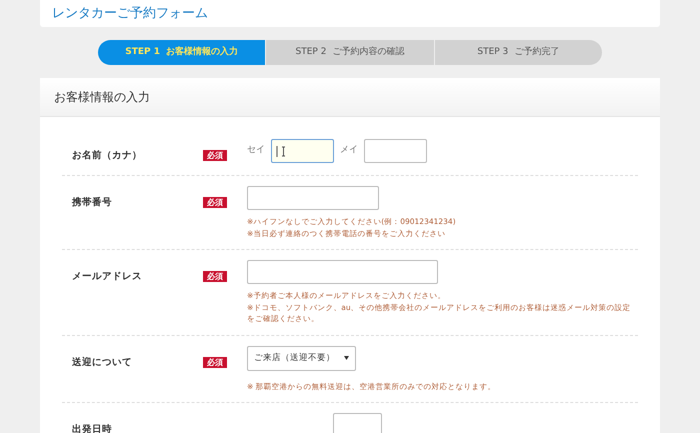 The height and width of the screenshot is (433, 700). Describe the element at coordinates (107, 276) in the screenshot. I see `field-label: メールアドレス` at that location.